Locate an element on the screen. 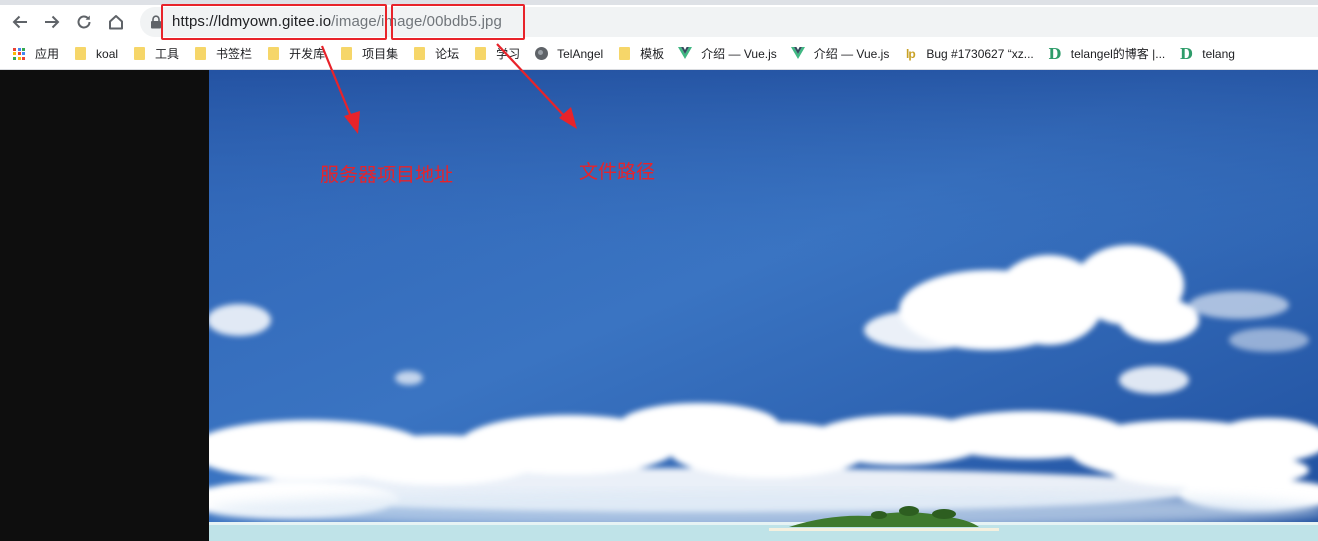  bookmark-label: 项目集 is located at coordinates (380, 54).